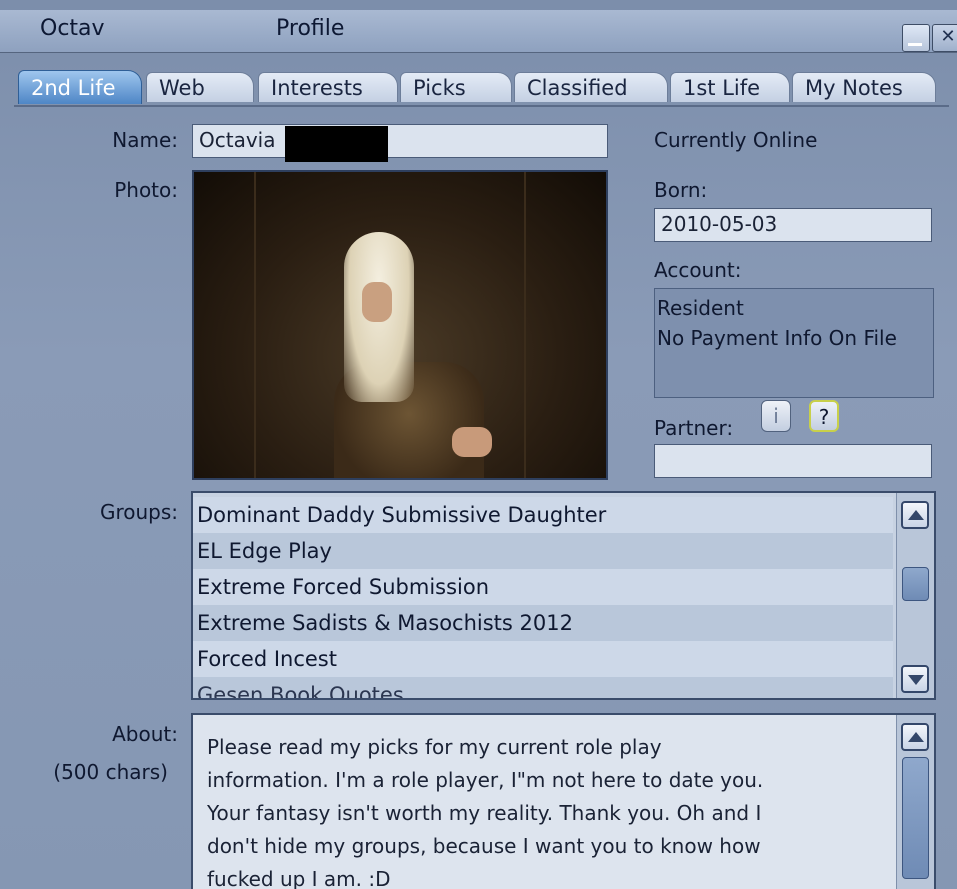 Image resolution: width=957 pixels, height=889 pixels. I want to click on window-title: Profile, so click(310, 28).